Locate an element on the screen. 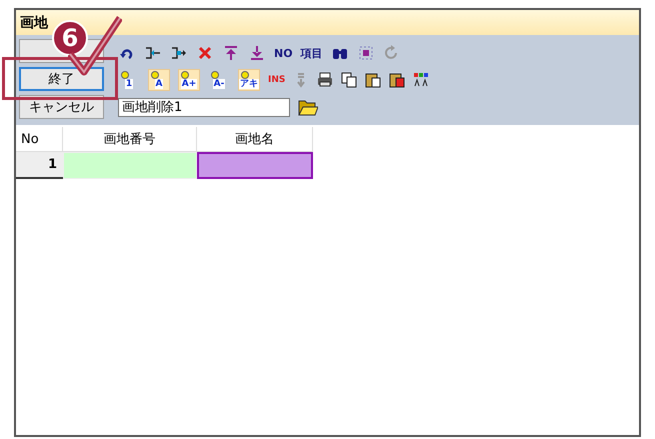 This screenshot has height=439, width=655. move-bottom-icon is located at coordinates (257, 53).